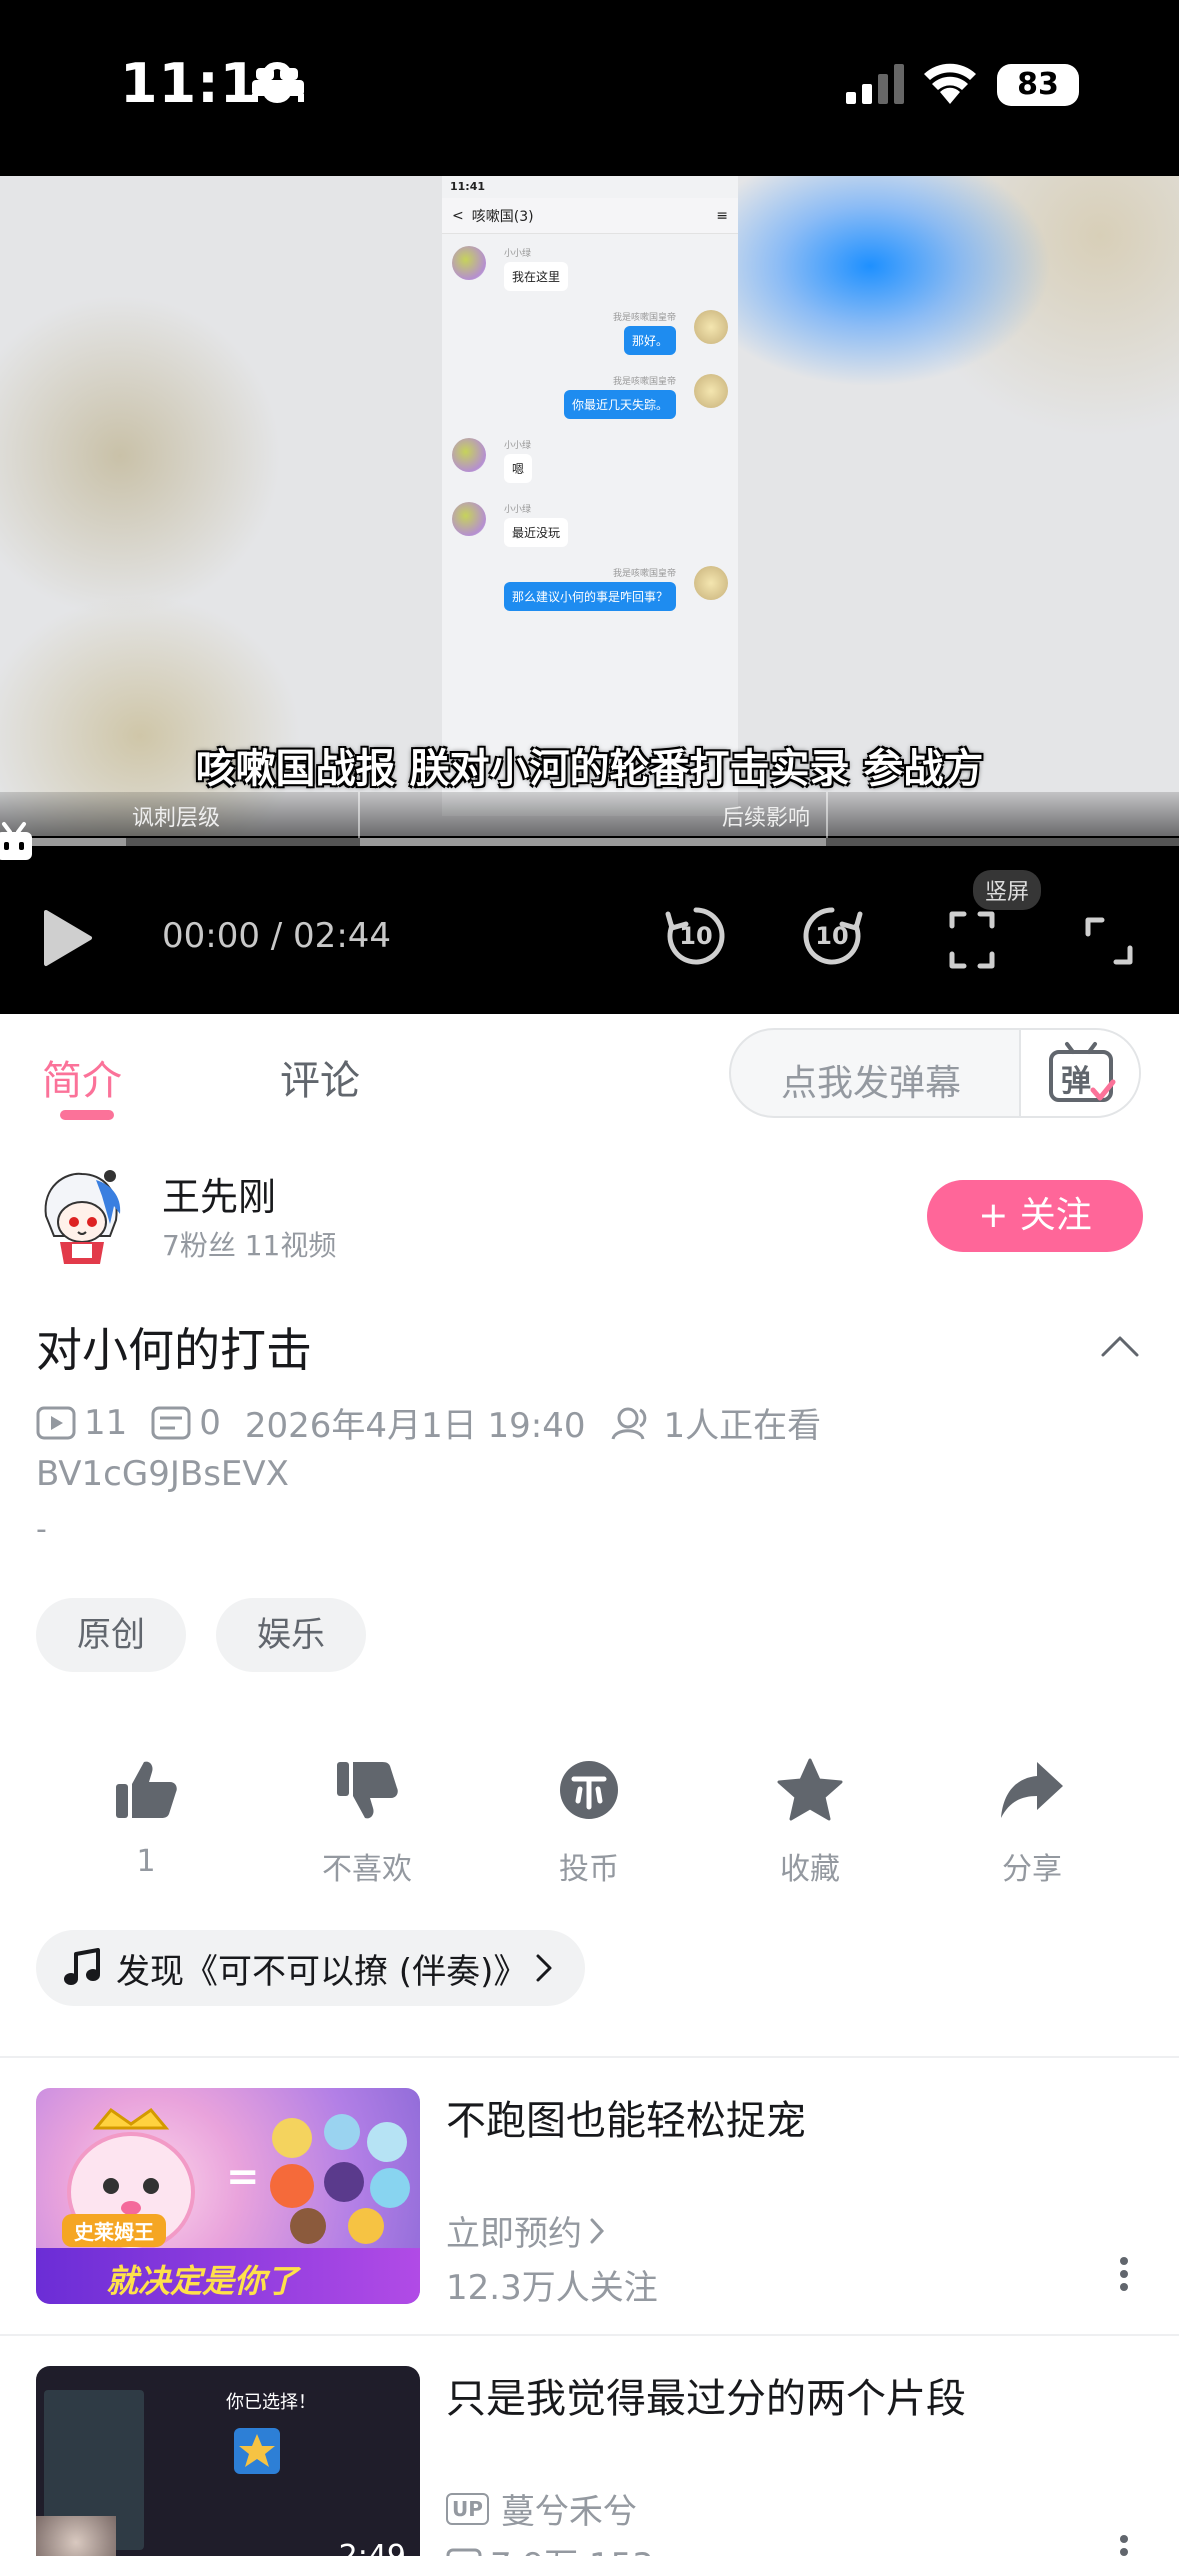 This screenshot has height=2556, width=1179. I want to click on thumbs-up-icon, so click(146, 1789).